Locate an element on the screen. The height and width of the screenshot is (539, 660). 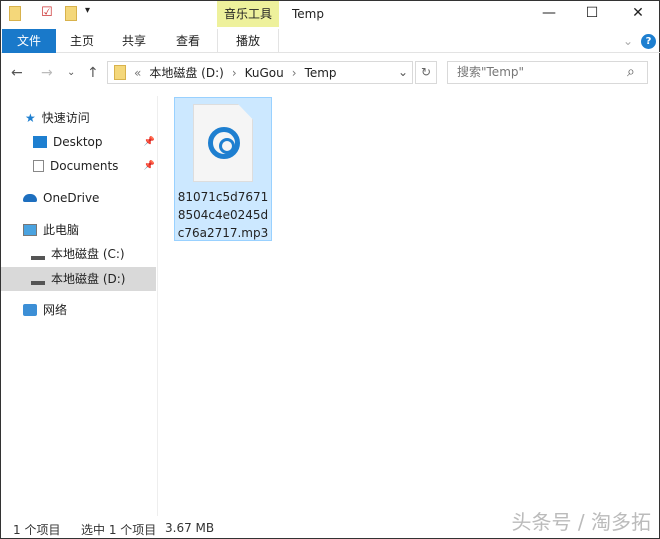
breadcrumb-kugou: KuGou is located at coordinates (264, 73).